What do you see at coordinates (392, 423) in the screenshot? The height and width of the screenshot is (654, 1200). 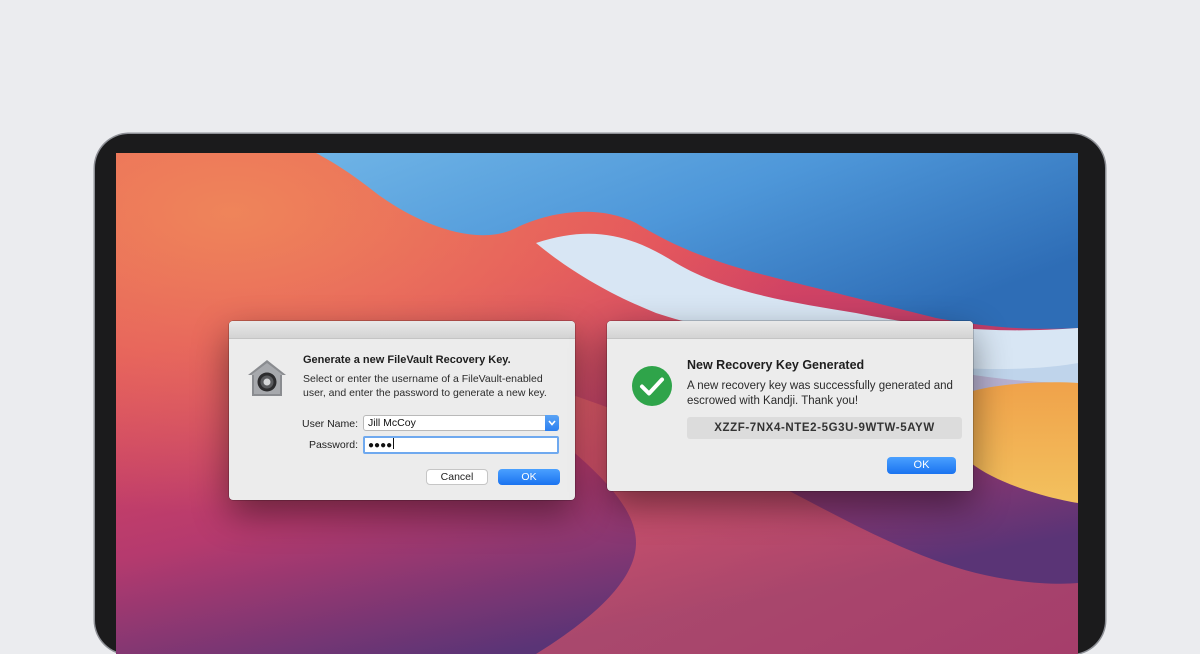 I see `user-name-value: Jill McCoy` at bounding box center [392, 423].